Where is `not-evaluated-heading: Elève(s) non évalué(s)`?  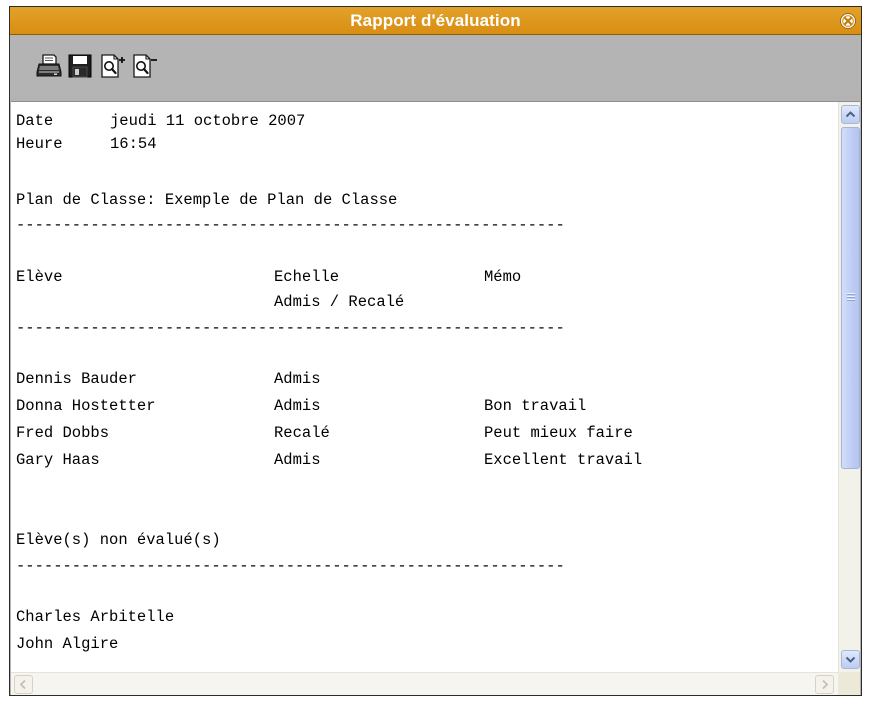
not-evaluated-heading: Elève(s) non évalué(s) is located at coordinates (118, 540).